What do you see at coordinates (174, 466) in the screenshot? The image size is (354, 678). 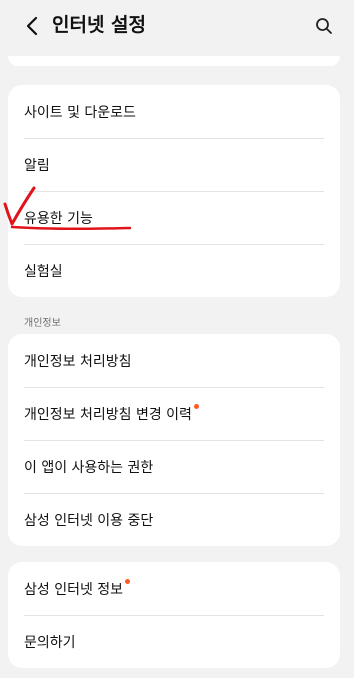 I see `menu-item-app-permissions: 이 앱이 사용하는 권한` at bounding box center [174, 466].